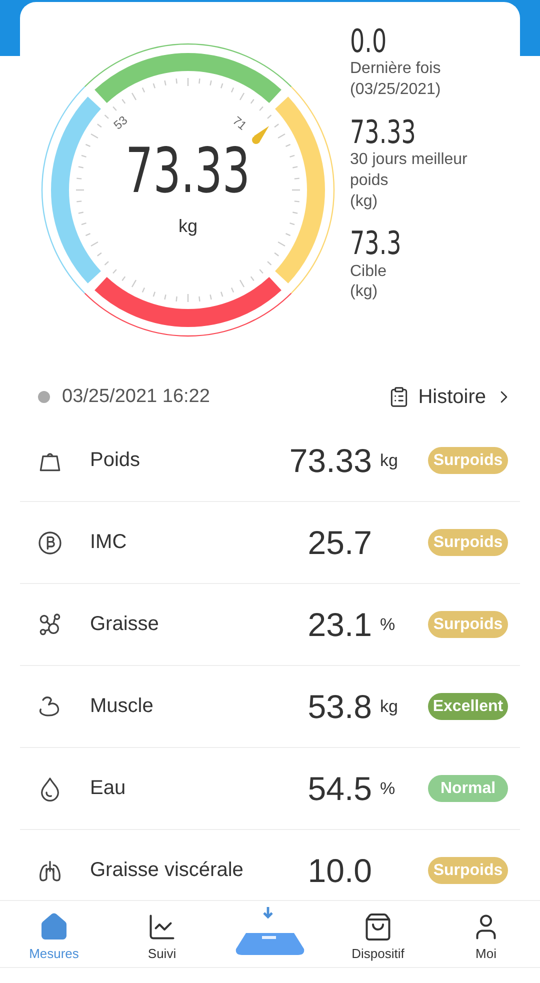 The width and height of the screenshot is (540, 983). What do you see at coordinates (409, 181) in the screenshot?
I see `stat-label: 30 jours meilleur poids (kg)` at bounding box center [409, 181].